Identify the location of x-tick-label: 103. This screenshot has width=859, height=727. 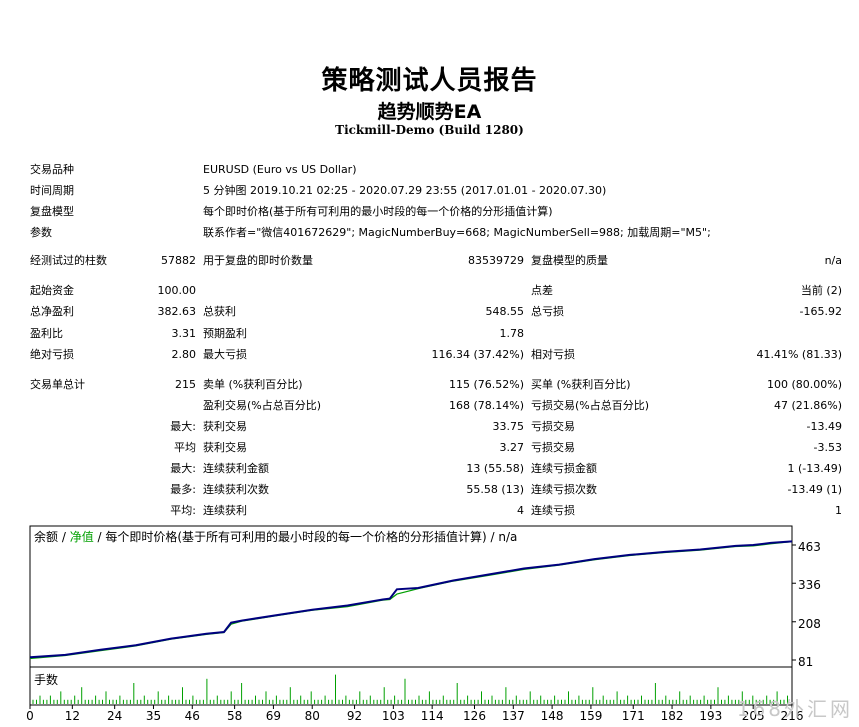
(393, 716).